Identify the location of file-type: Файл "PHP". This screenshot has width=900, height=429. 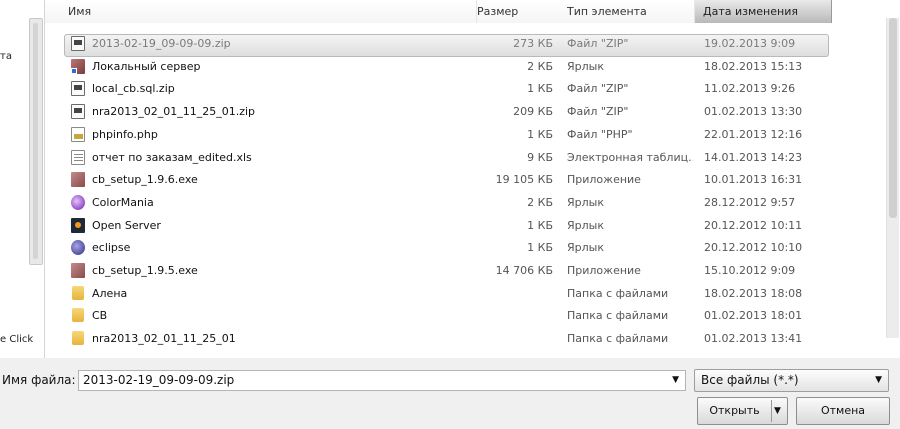
(600, 134).